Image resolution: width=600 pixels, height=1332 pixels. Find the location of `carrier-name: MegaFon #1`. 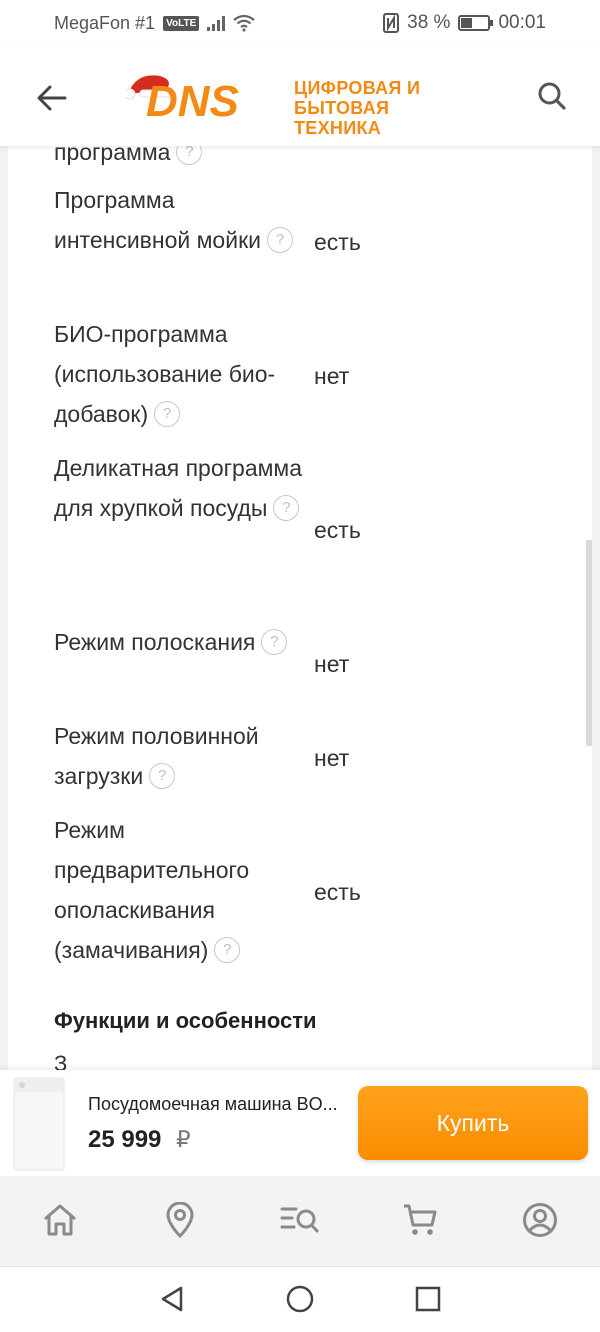

carrier-name: MegaFon #1 is located at coordinates (105, 22).